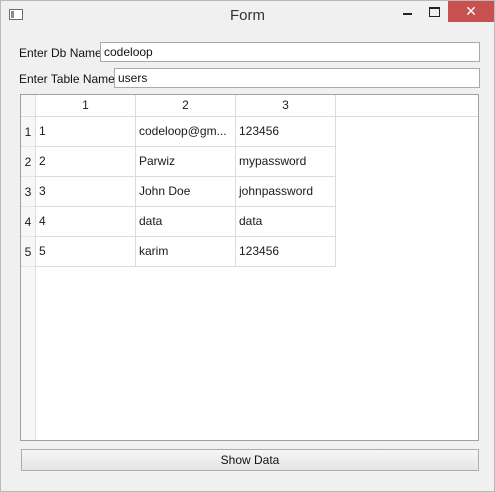 The image size is (495, 492). What do you see at coordinates (28, 132) in the screenshot?
I see `row-header-1: 1` at bounding box center [28, 132].